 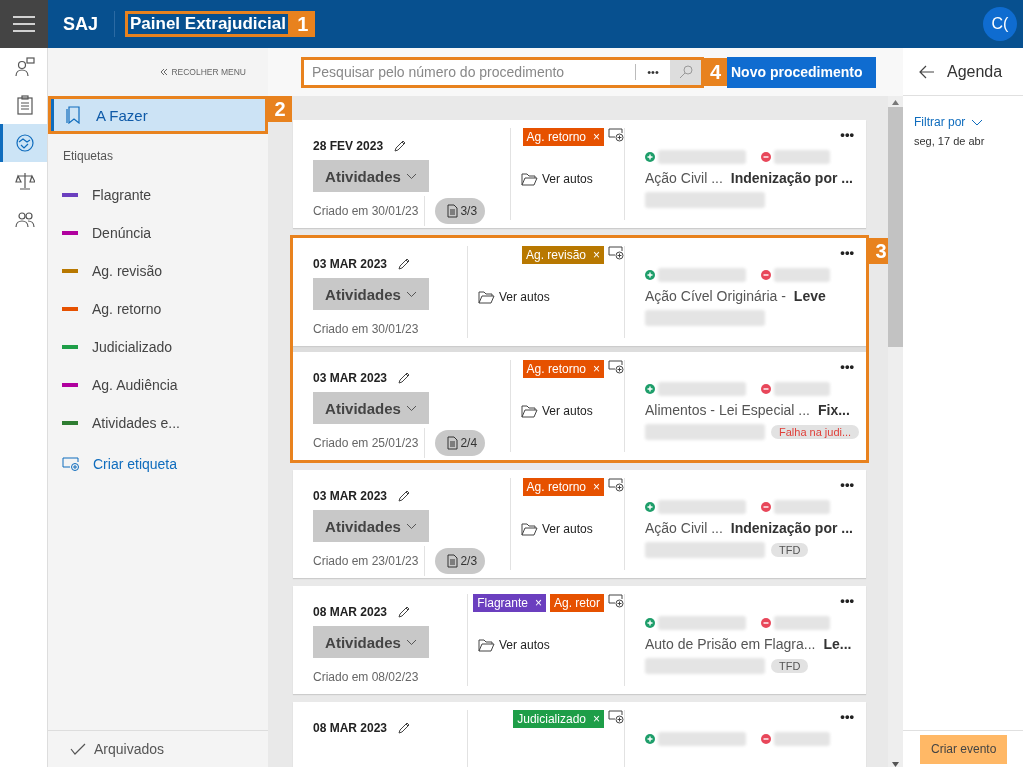 I want to click on back-arrow-icon, so click(x=927, y=71).